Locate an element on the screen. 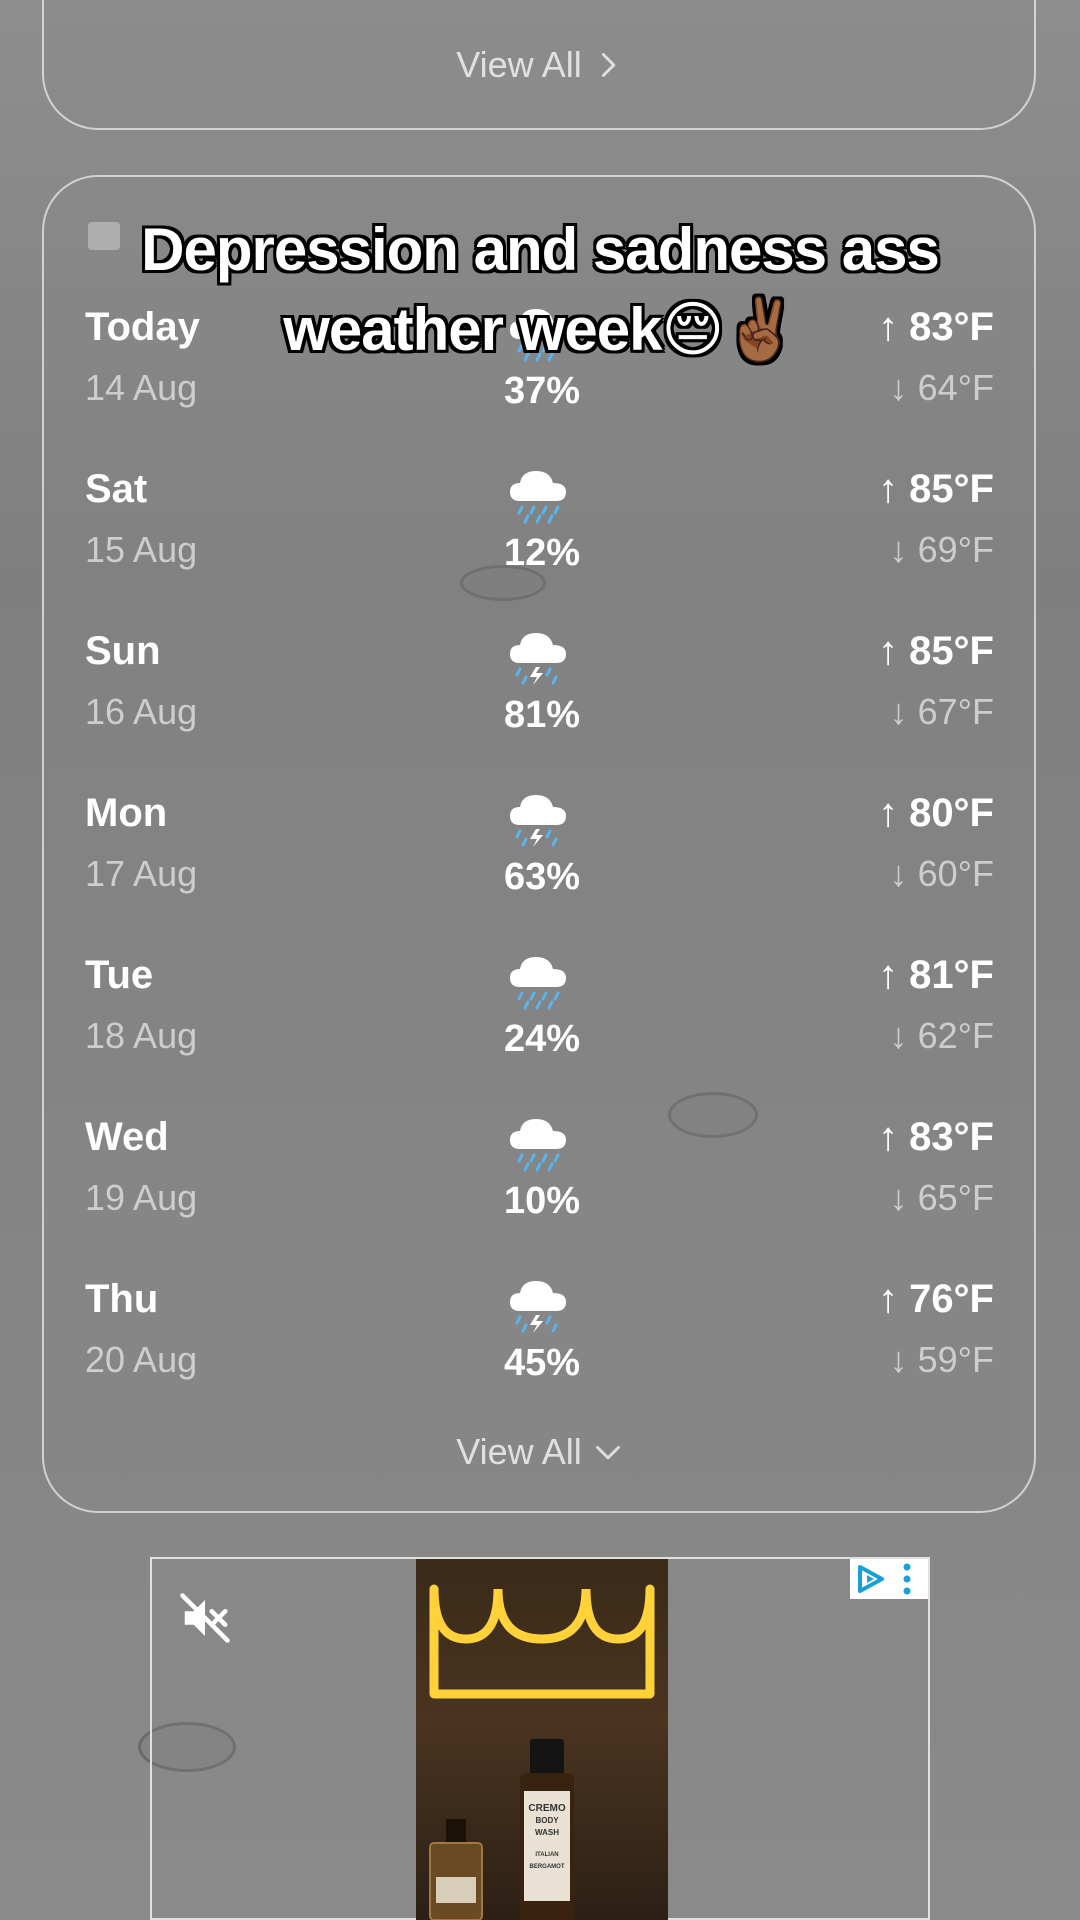 The image size is (1080, 1920). day-date: 19 Aug is located at coordinates (141, 1197).